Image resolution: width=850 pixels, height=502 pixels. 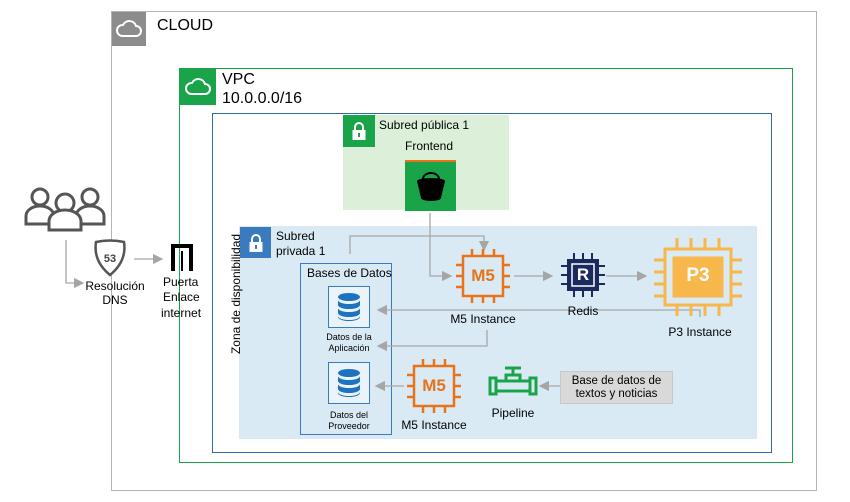 I want to click on connector-frontend-m5, so click(x=441, y=247).